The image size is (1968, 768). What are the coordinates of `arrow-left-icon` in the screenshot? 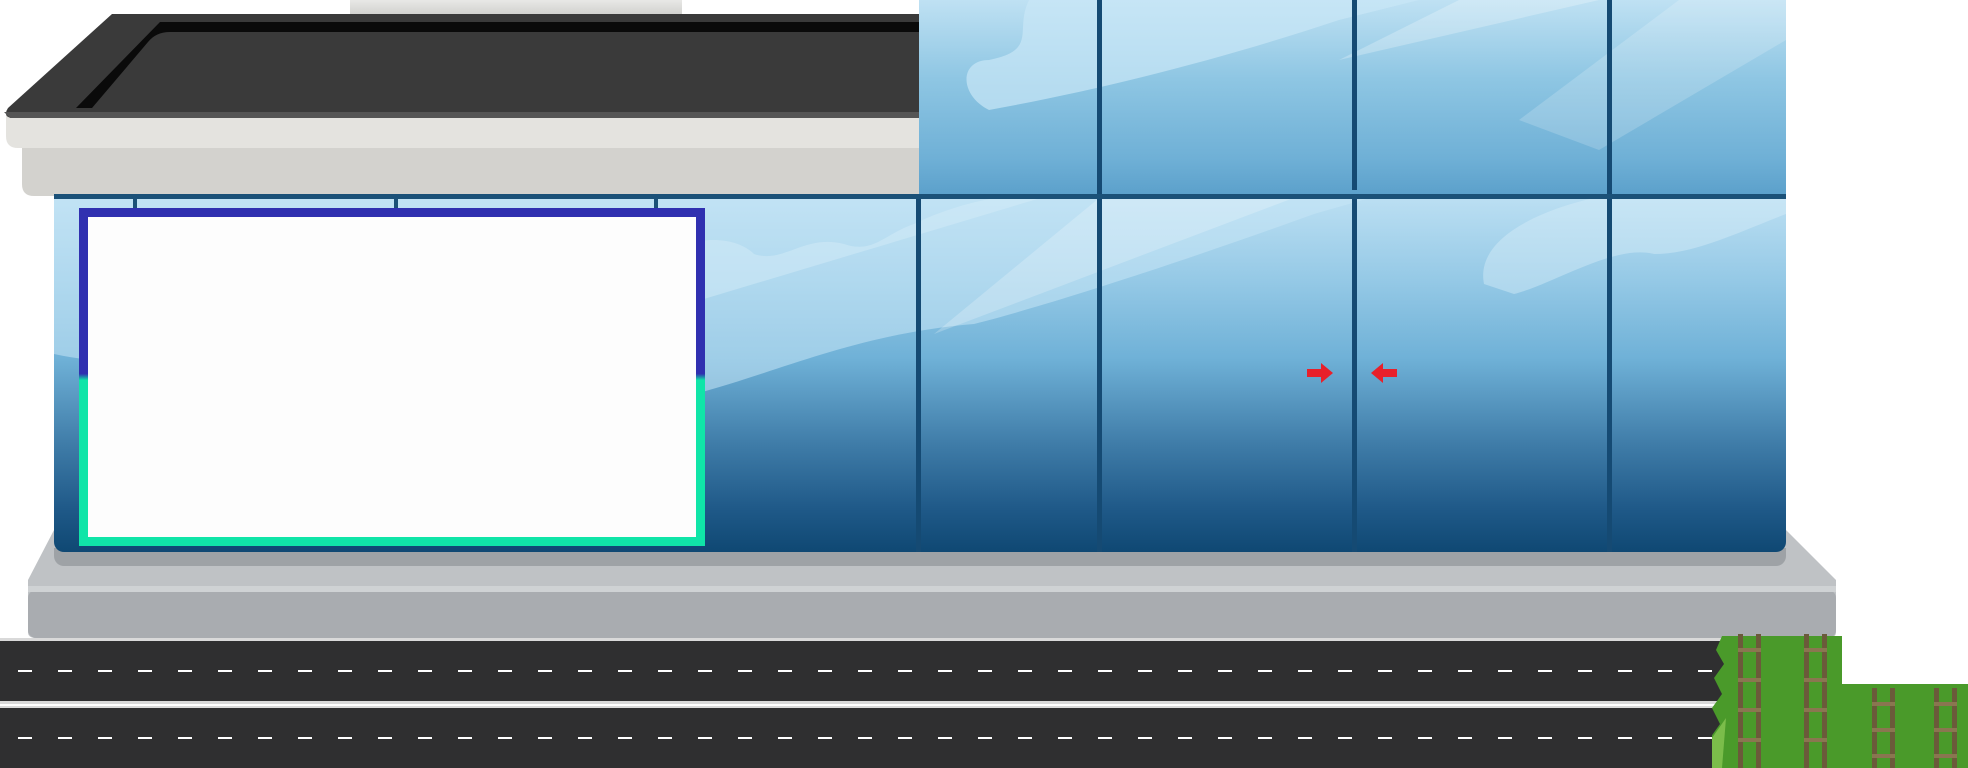 It's located at (1384, 373).